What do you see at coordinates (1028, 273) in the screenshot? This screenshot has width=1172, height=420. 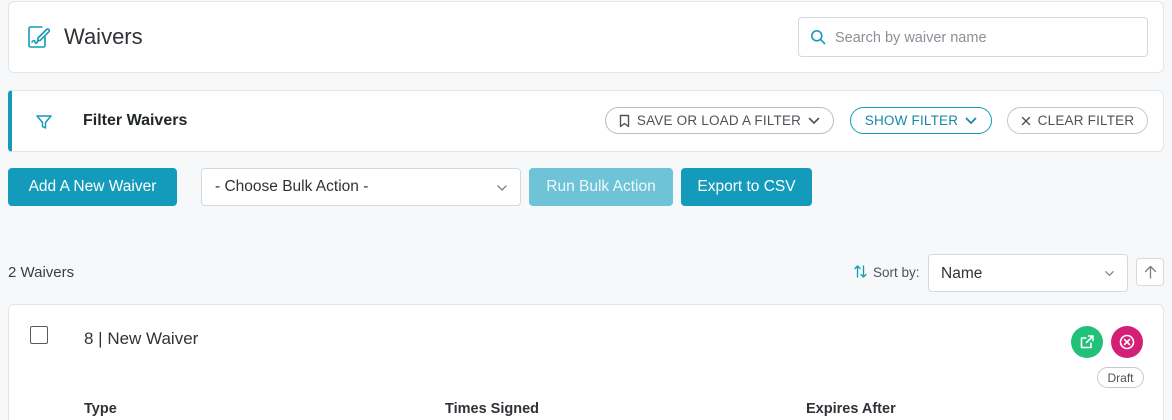 I see `sort-select: Name` at bounding box center [1028, 273].